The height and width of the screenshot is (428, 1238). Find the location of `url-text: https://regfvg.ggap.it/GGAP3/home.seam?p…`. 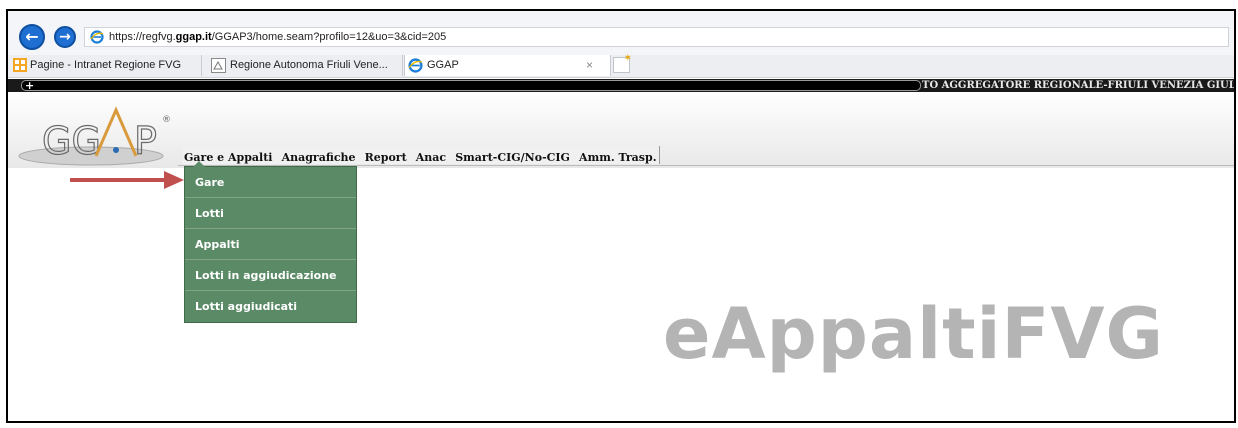

url-text: https://regfvg.ggap.it/GGAP3/home.seam?p… is located at coordinates (277, 37).